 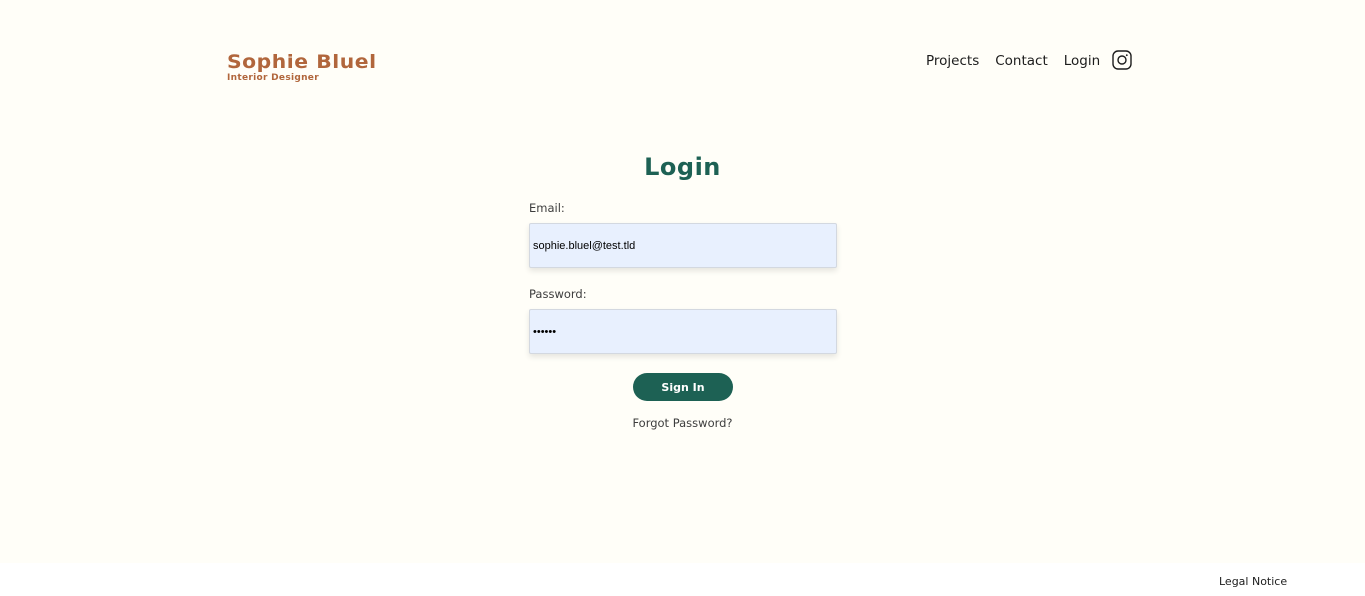 What do you see at coordinates (683, 331) in the screenshot?
I see `password-field` at bounding box center [683, 331].